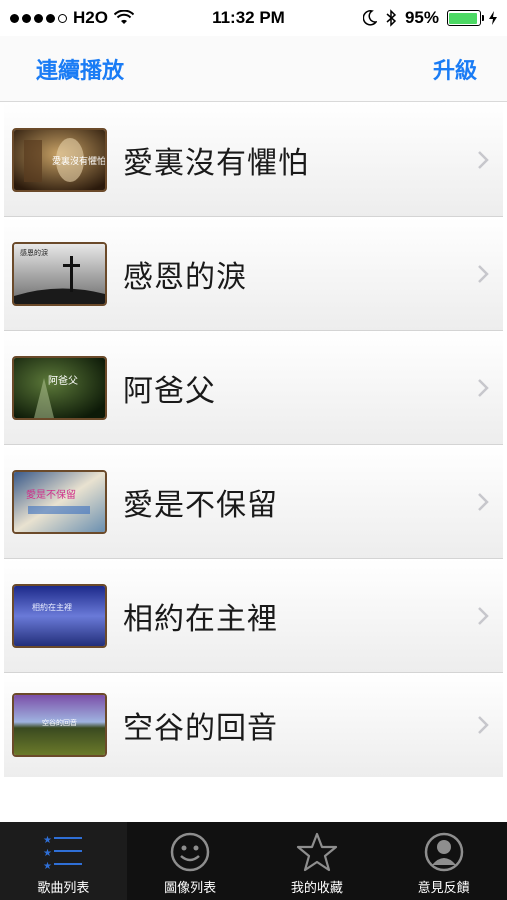  I want to click on svg-text: 愛是不保留, so click(51, 494).